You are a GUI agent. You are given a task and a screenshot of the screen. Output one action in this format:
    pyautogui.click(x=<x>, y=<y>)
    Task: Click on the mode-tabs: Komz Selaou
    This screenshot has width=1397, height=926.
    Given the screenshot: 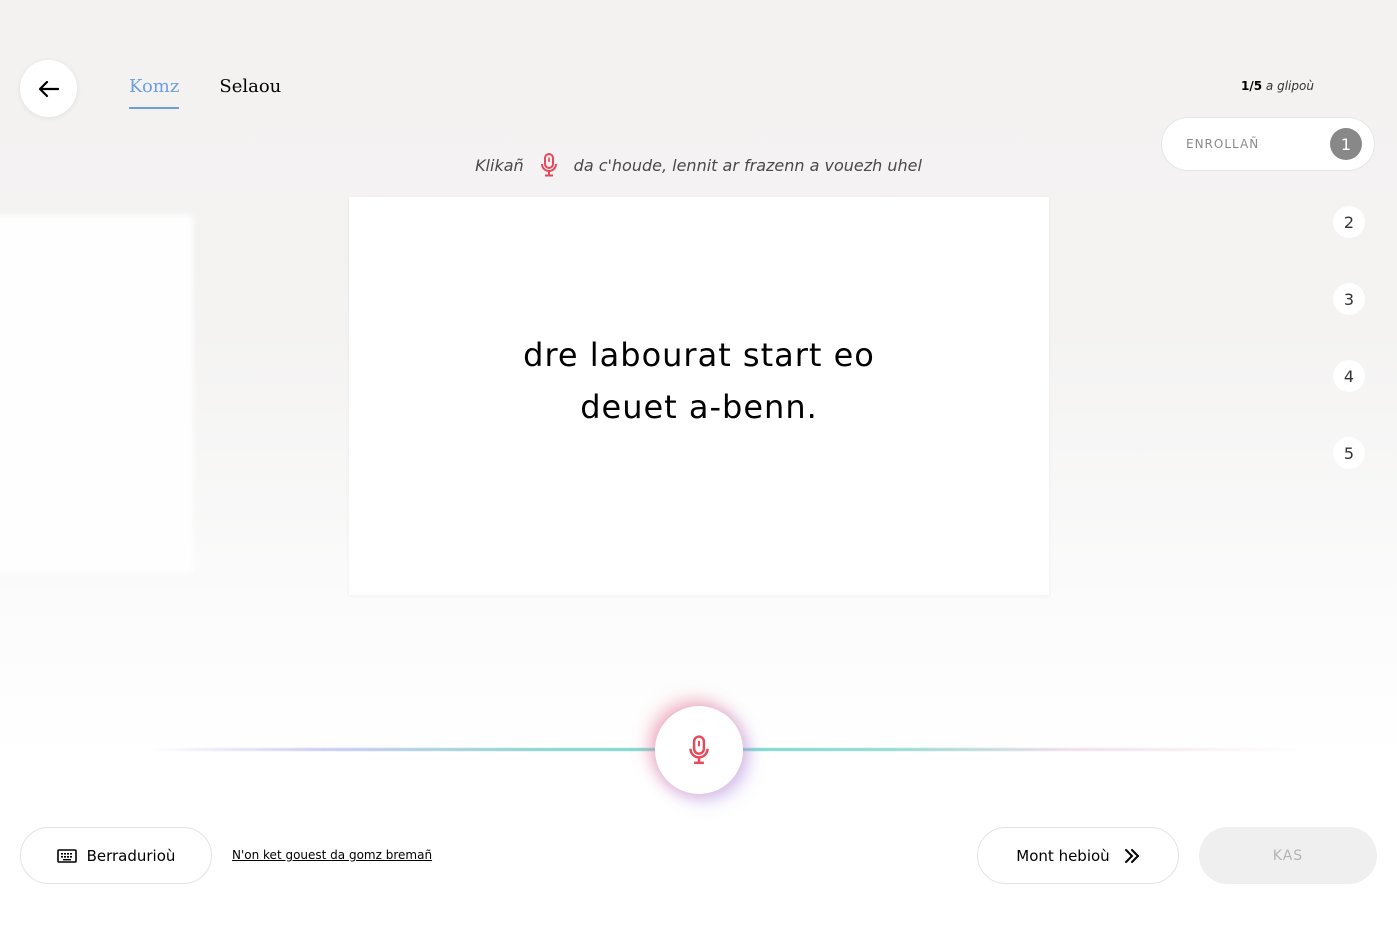 What is the action you would take?
    pyautogui.click(x=205, y=92)
    